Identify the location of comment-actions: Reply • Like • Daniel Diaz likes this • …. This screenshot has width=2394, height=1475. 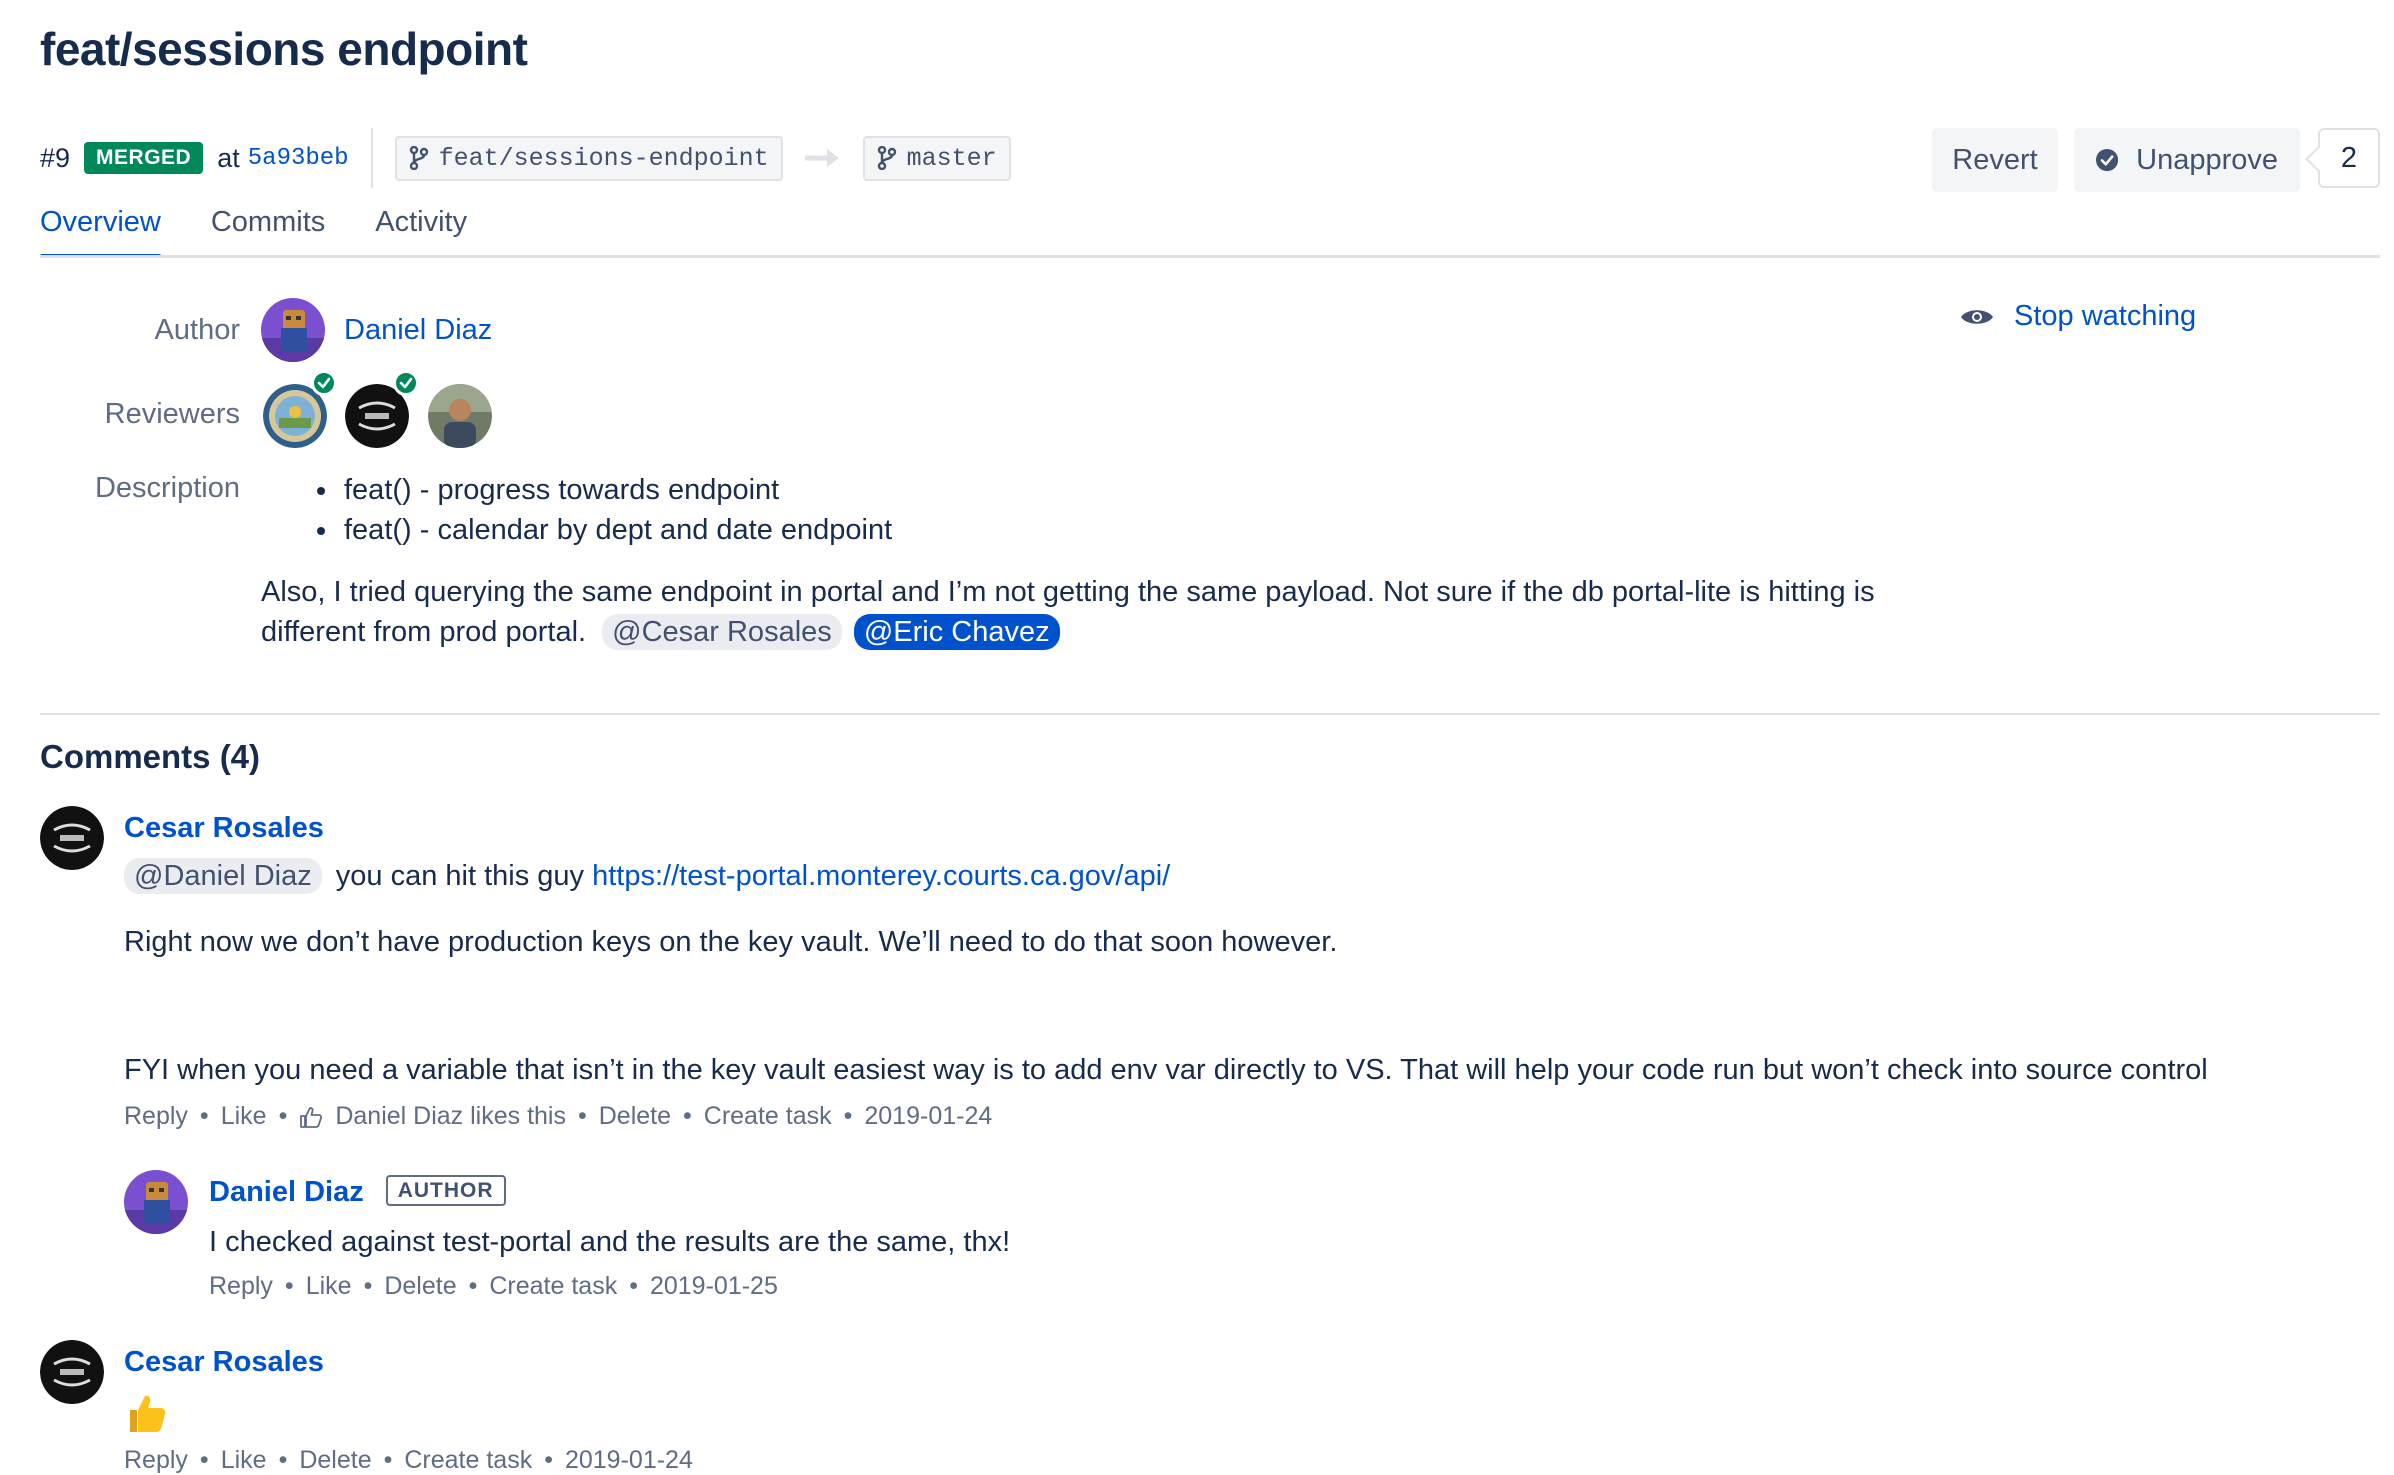
(558, 1116).